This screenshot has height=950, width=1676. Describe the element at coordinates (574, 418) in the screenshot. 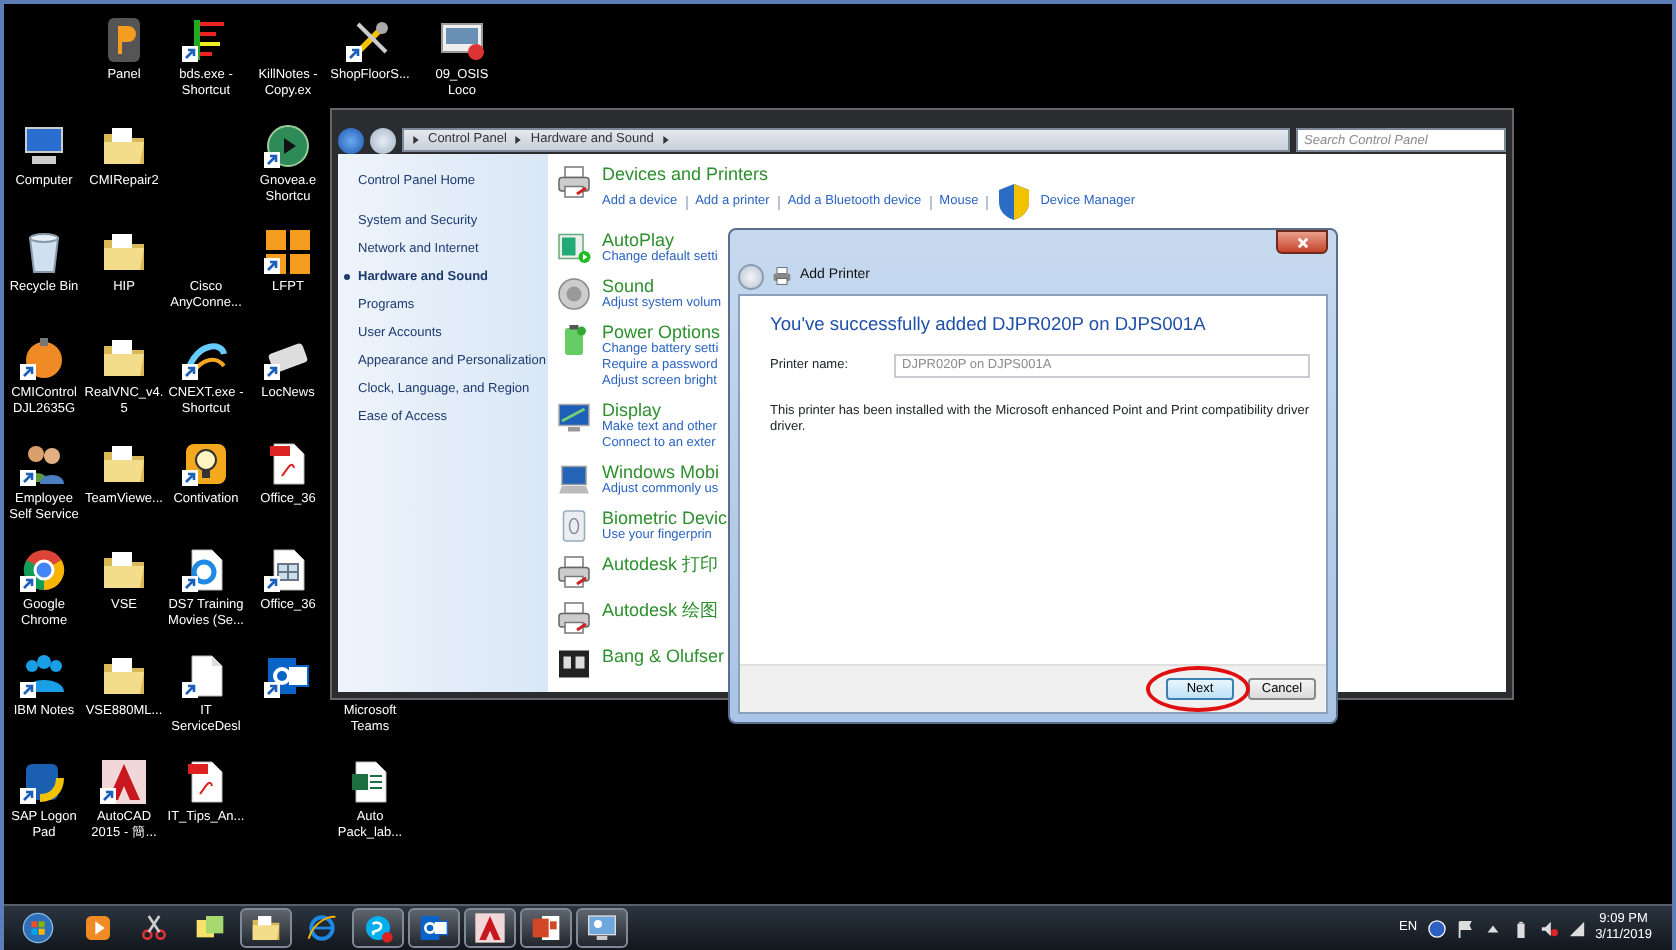

I see `display-icon` at that location.